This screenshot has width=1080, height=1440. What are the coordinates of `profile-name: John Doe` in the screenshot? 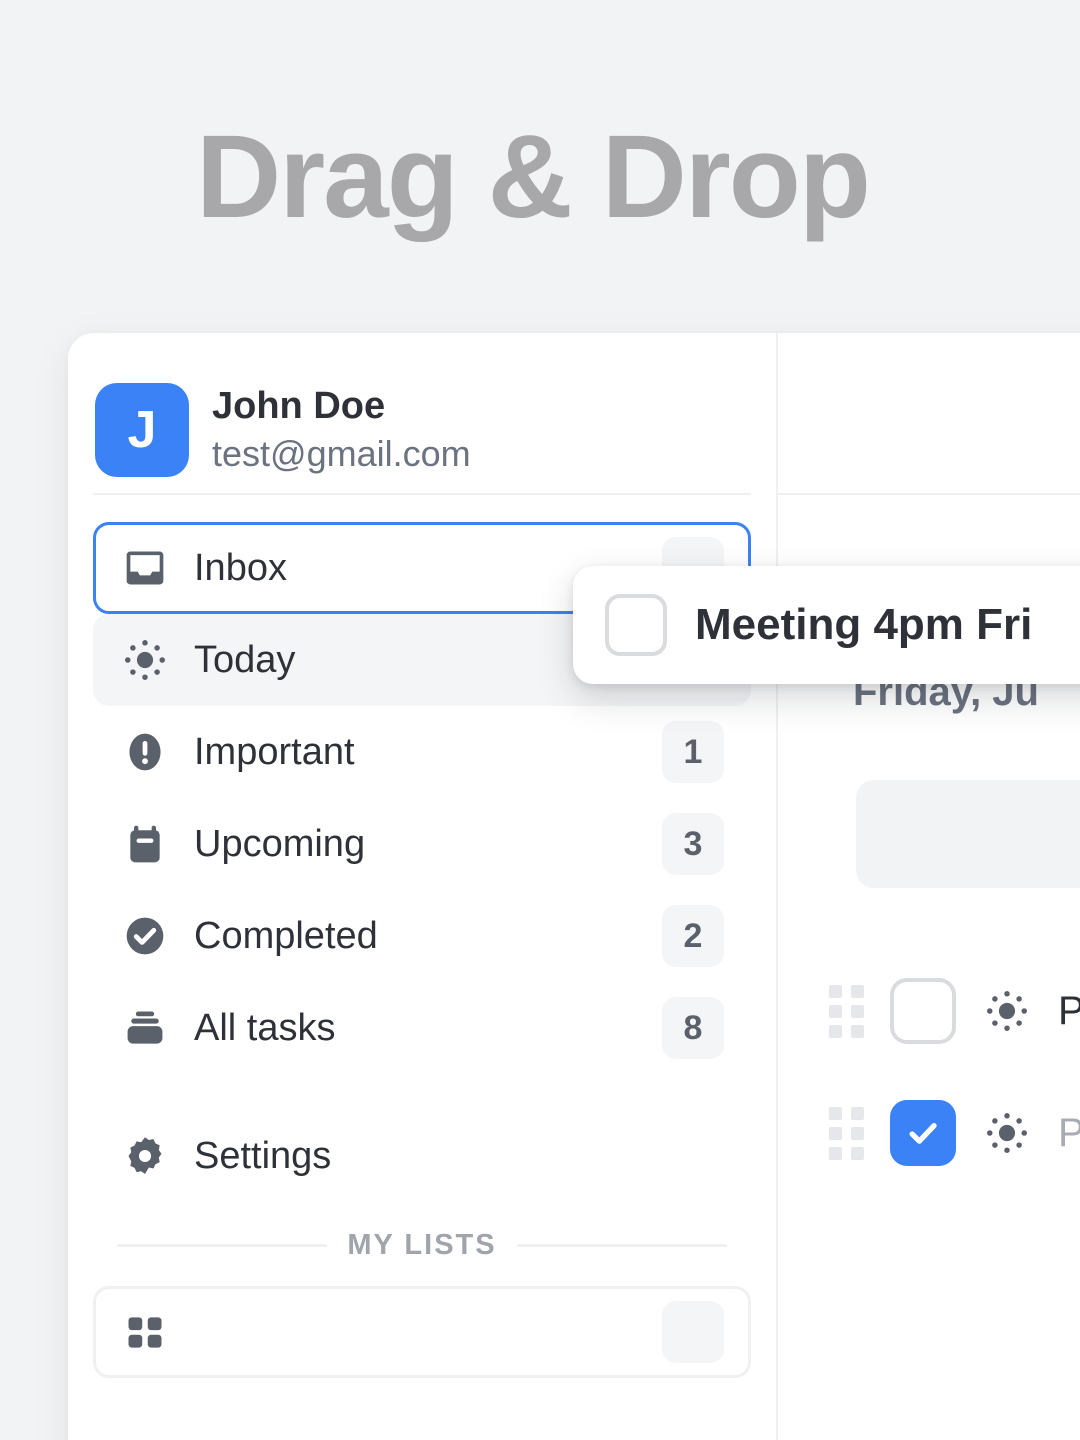 It's located at (299, 405).